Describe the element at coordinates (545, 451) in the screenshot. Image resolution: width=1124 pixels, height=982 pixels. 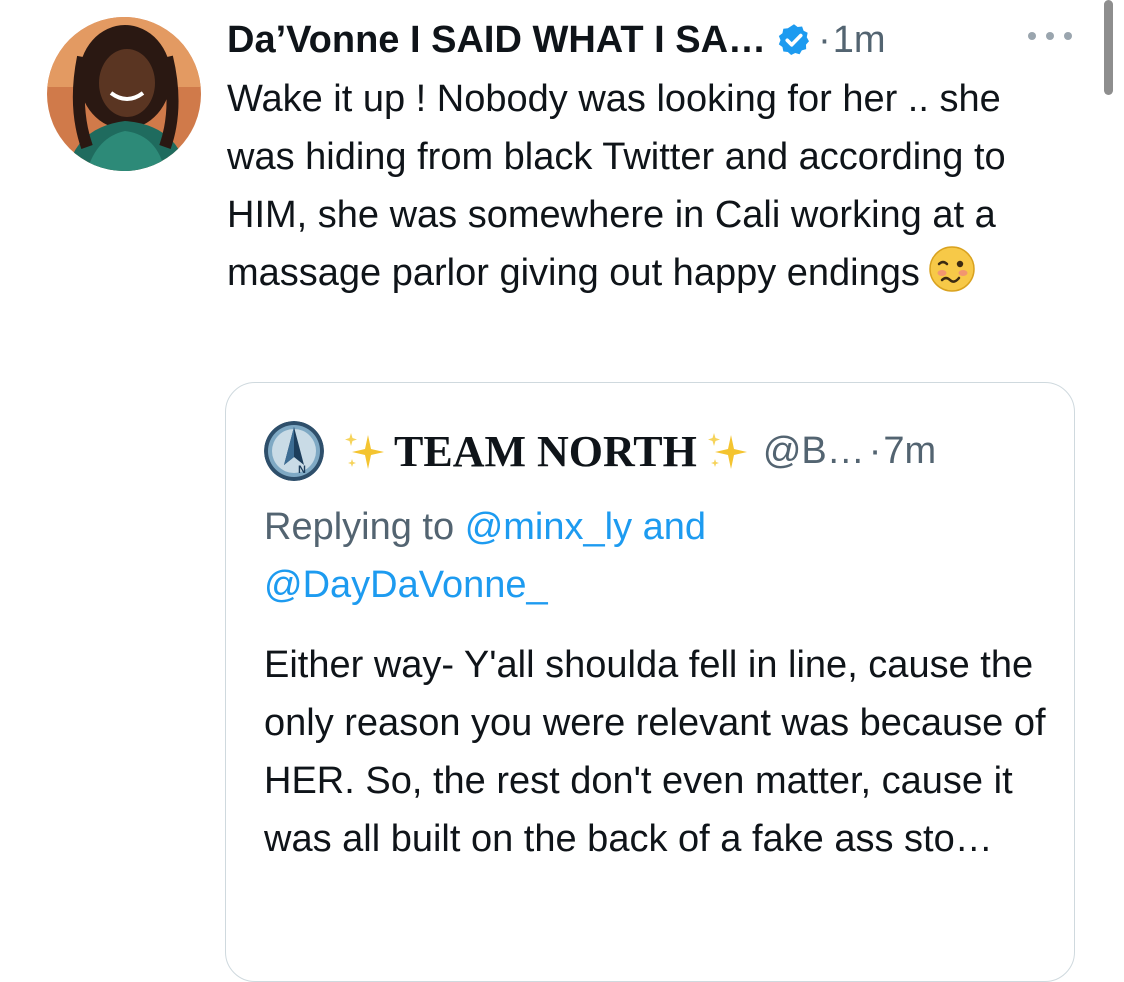
I see `quoted-author-display-name: TEAM NORTH` at that location.